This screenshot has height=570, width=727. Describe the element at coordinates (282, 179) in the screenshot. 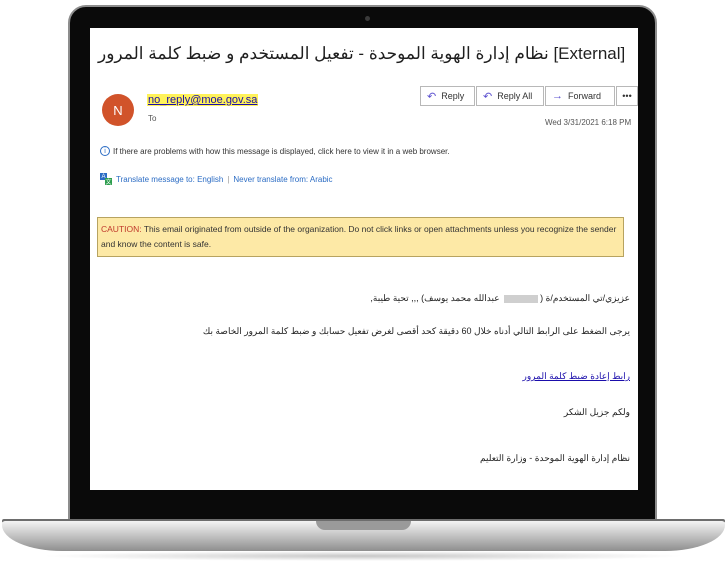

I see `never-translate-link: Never translate from: Arabic` at that location.